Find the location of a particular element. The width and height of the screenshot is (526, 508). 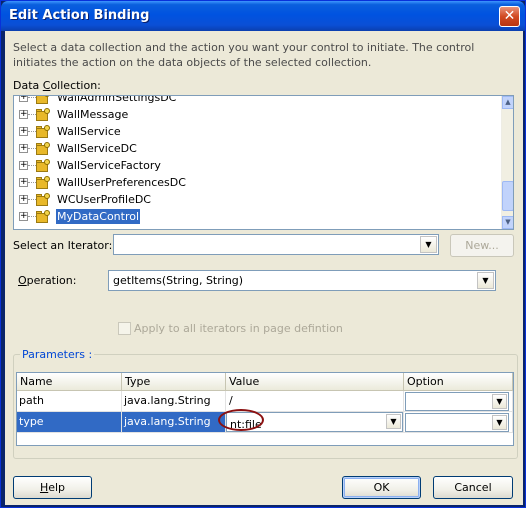

tree-item-label: WallAdminSettingsDC is located at coordinates (117, 99).